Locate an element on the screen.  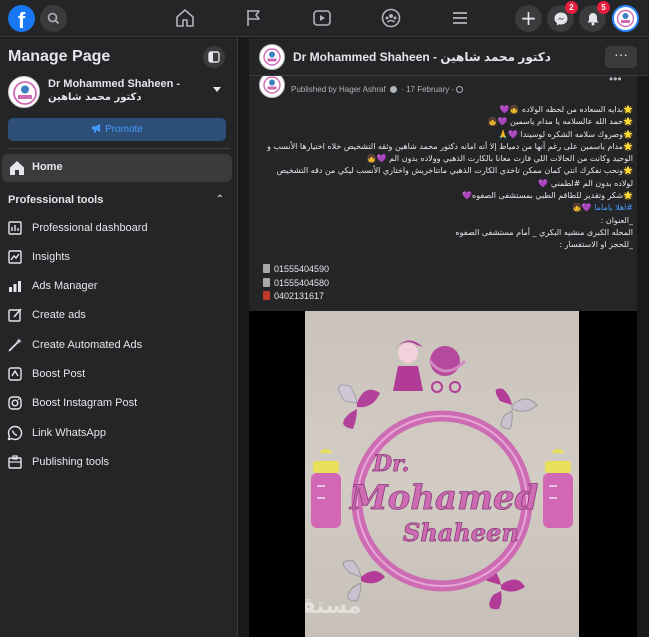
boost-icon is located at coordinates (15, 374).